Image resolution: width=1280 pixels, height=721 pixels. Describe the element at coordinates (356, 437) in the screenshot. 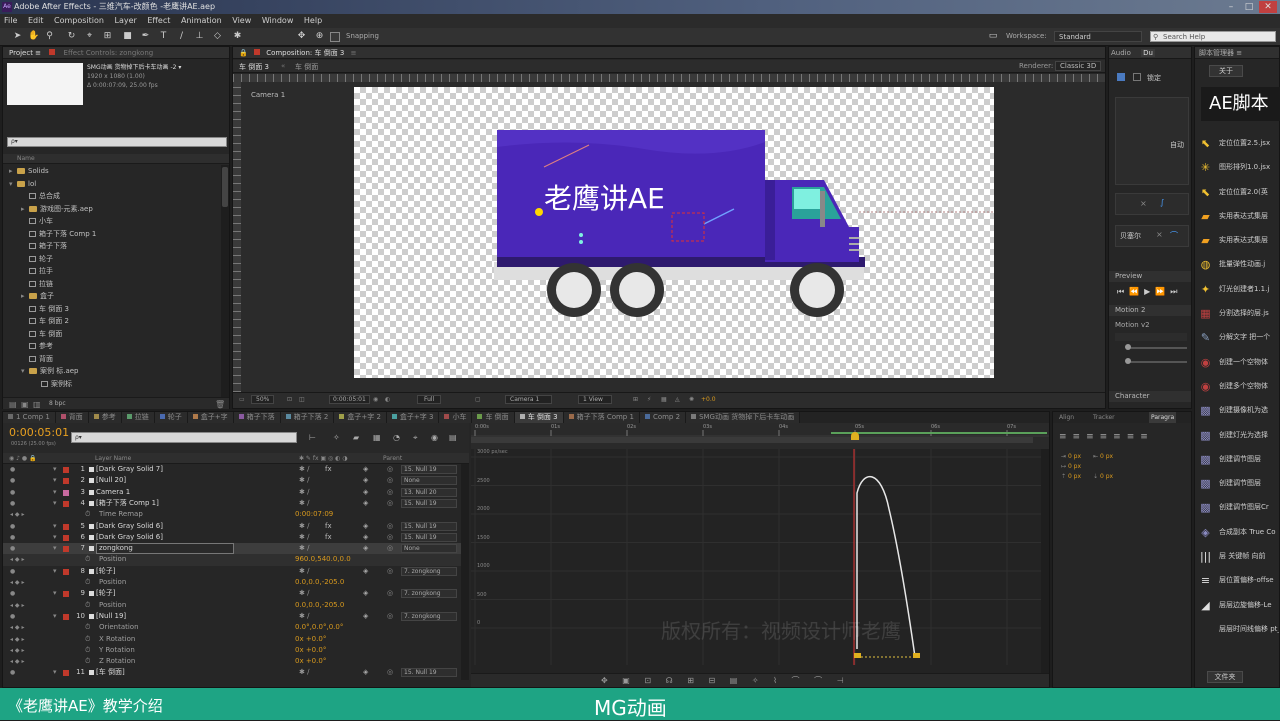

I see `hide-shy-icon: ▰` at that location.